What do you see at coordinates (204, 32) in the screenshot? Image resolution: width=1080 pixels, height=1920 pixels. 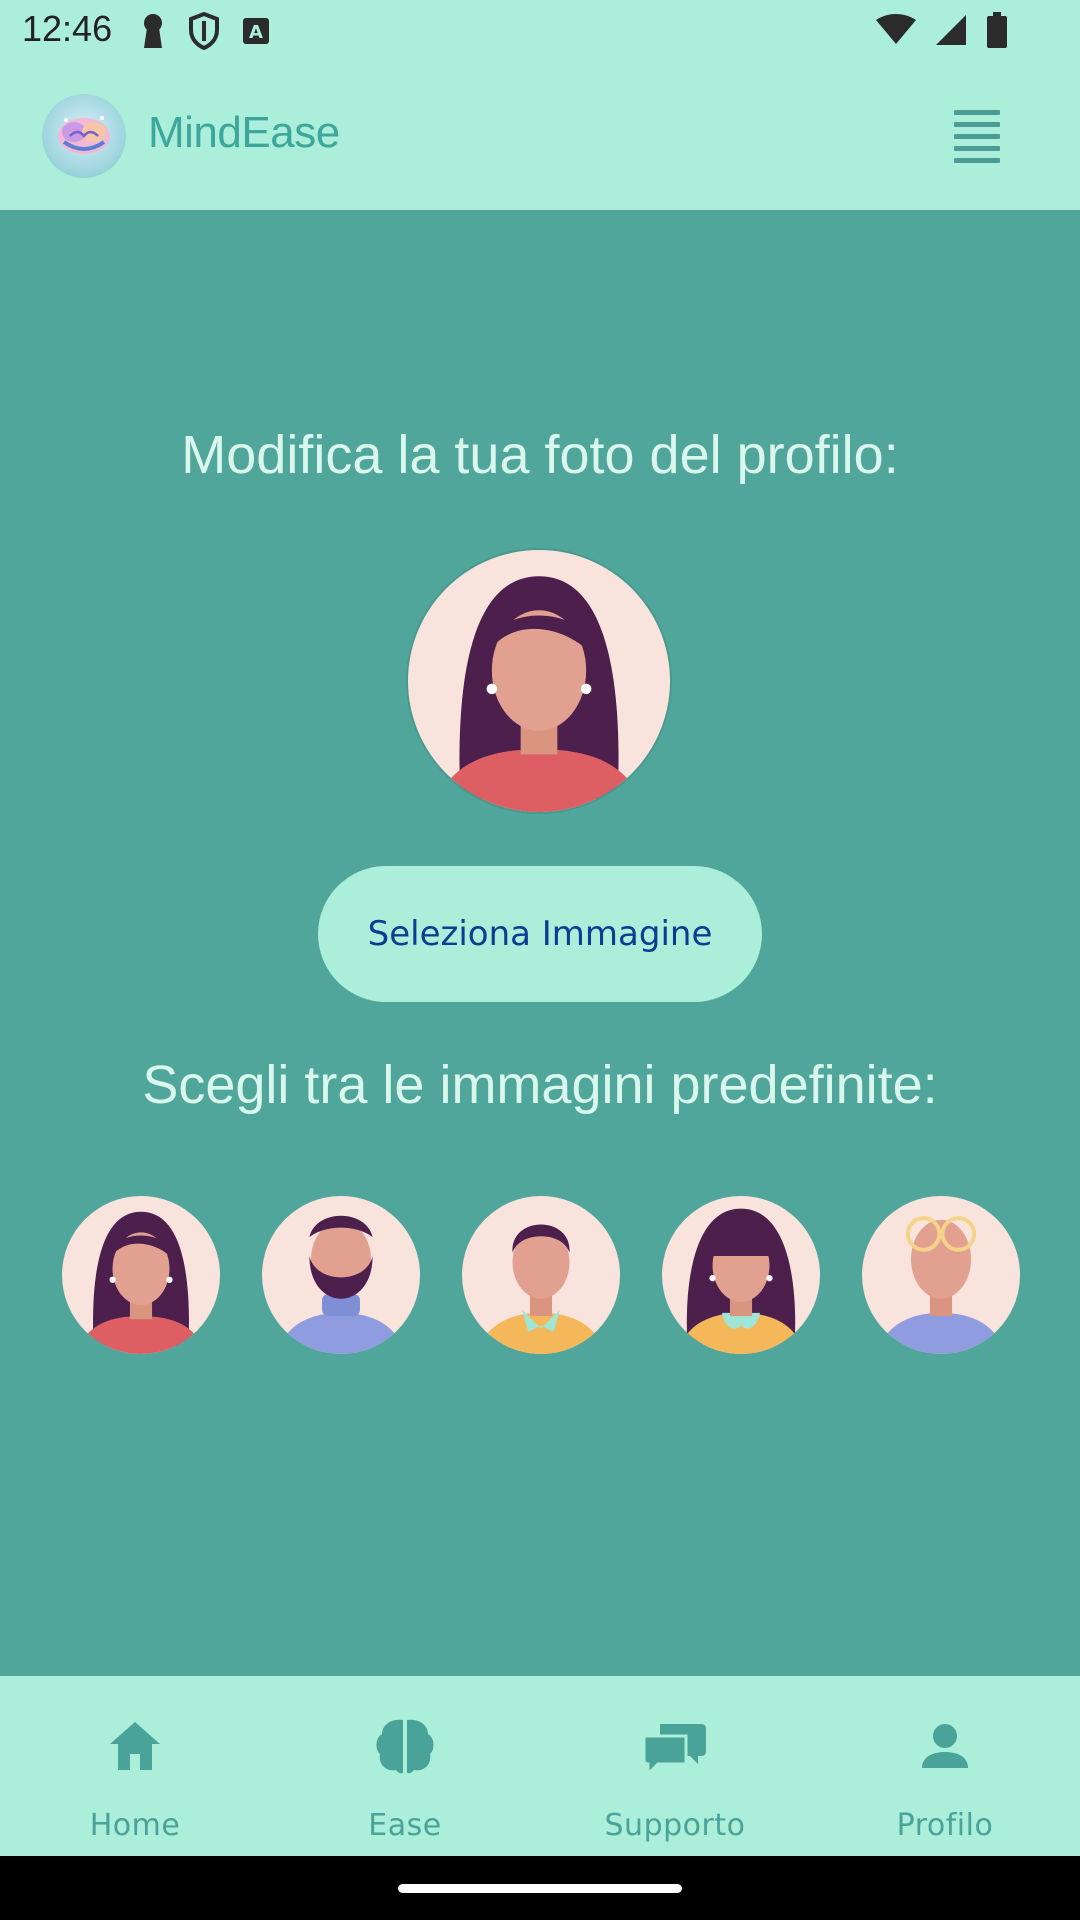 I see `shield-icon` at bounding box center [204, 32].